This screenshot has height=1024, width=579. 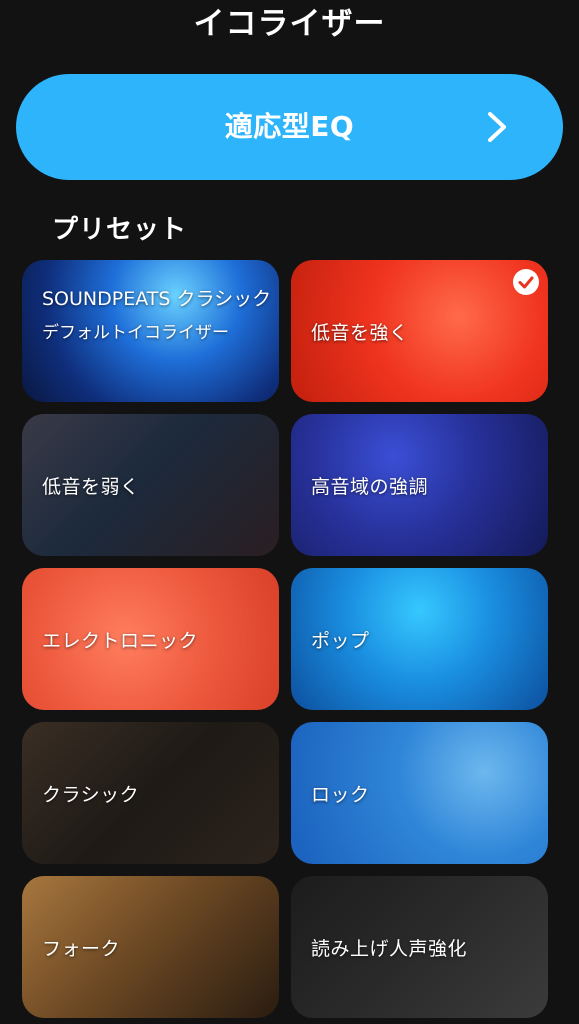 What do you see at coordinates (81, 948) in the screenshot?
I see `preset-name: フォーク` at bounding box center [81, 948].